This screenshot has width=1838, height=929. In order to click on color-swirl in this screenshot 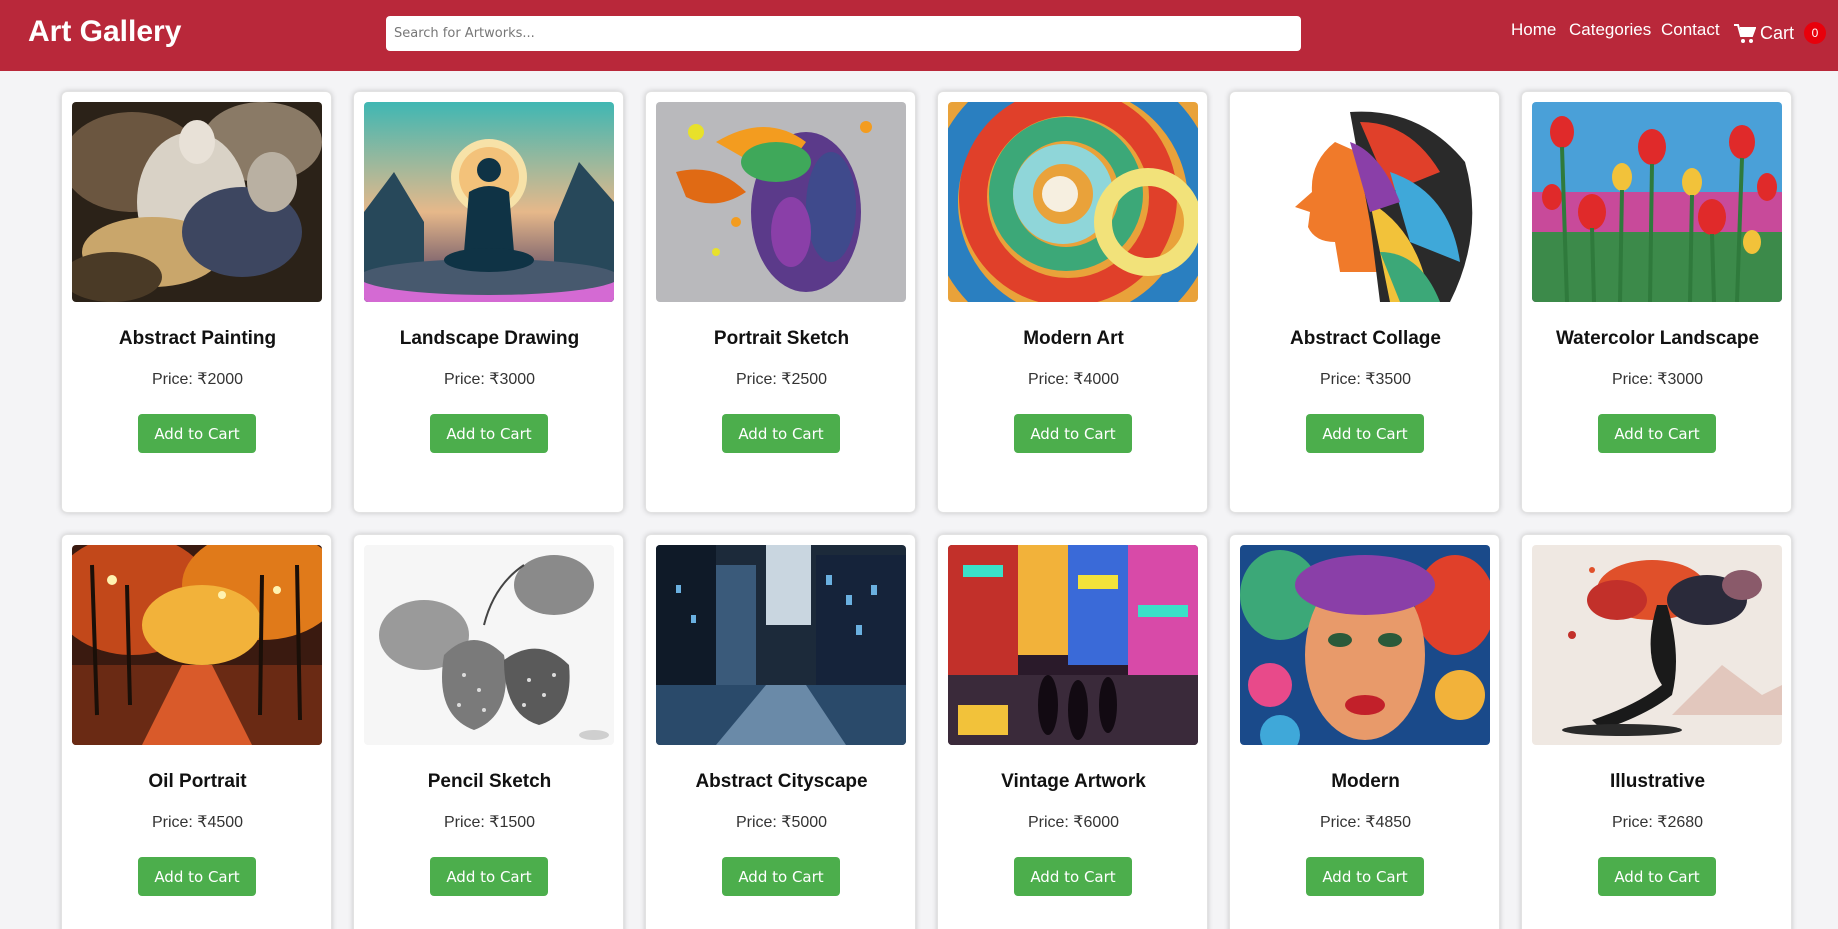, I will do `click(1073, 202)`.